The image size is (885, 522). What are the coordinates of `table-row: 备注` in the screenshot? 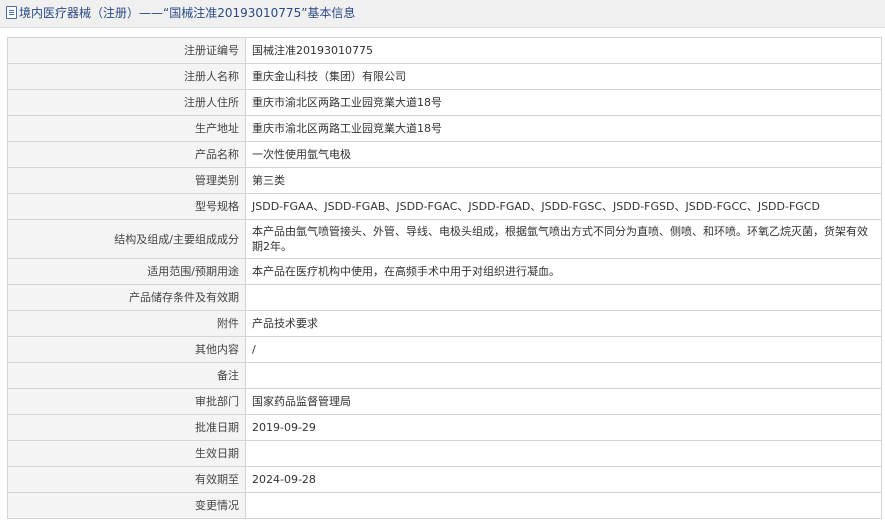 It's located at (444, 375).